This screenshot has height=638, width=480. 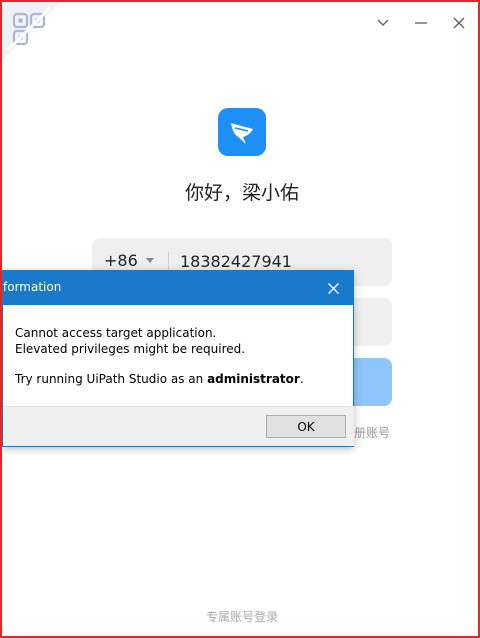 I want to click on dialog-footer: OK, so click(x=178, y=426).